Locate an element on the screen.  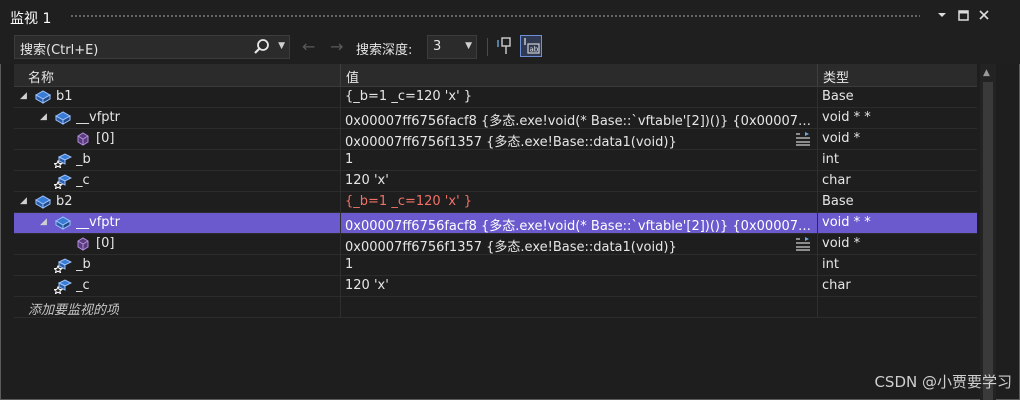
search-box: 搜索(Ctrl+E) ▼ is located at coordinates (152, 47).